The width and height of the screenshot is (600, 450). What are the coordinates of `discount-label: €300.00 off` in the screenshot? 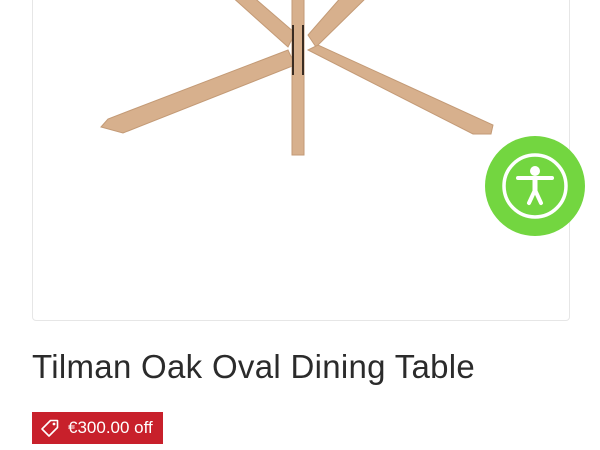 It's located at (110, 427).